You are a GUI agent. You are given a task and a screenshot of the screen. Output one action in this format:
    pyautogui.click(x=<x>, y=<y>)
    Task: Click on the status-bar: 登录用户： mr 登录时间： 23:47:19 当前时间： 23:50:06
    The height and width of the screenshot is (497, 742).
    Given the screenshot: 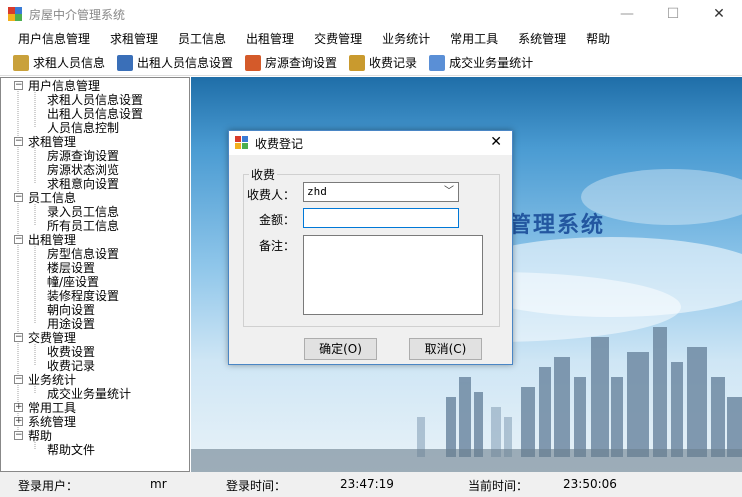 What is the action you would take?
    pyautogui.click(x=371, y=484)
    